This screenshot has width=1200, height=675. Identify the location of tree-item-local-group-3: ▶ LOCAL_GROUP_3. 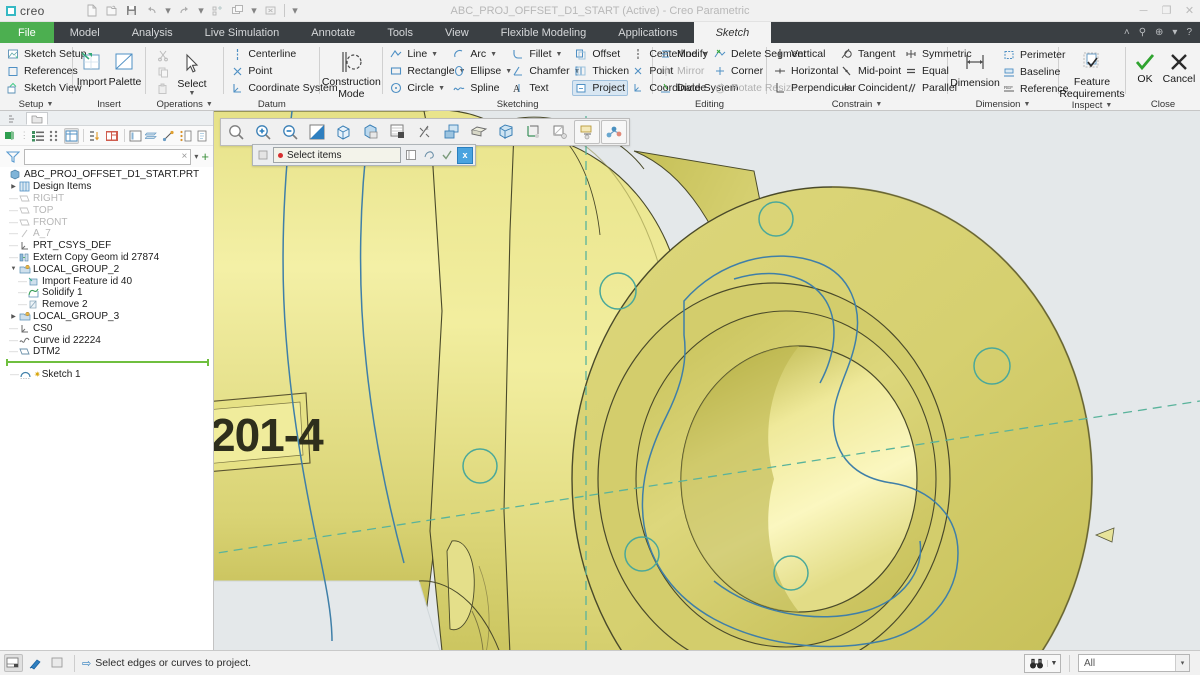
(106, 317).